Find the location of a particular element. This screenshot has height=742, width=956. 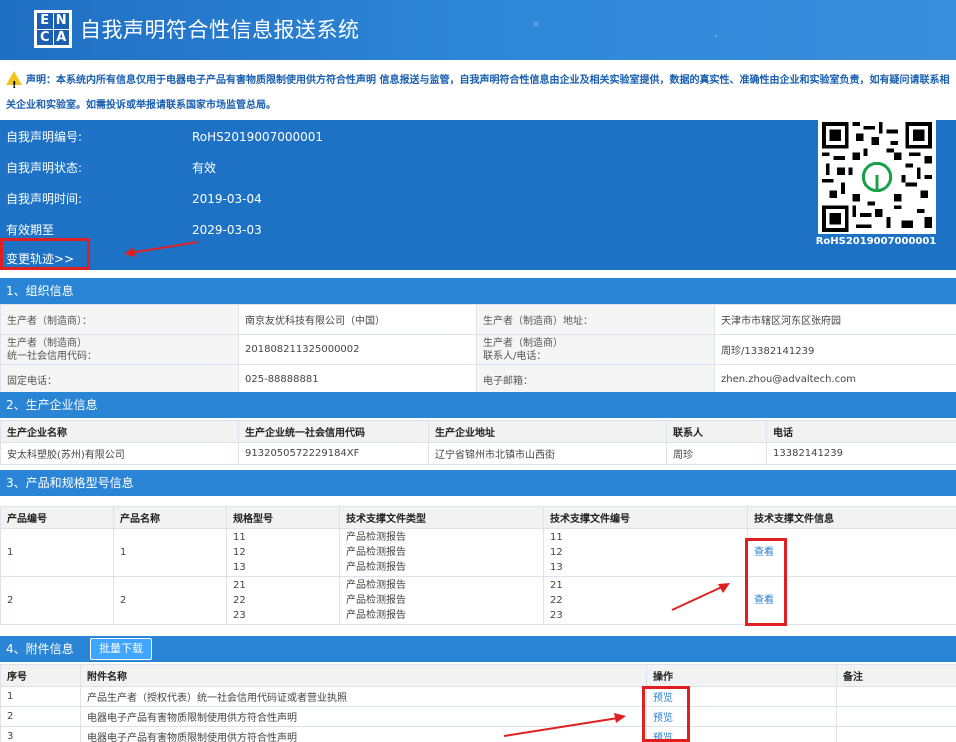

declaration-date-row: 自我声明时间: 2019-03-04 is located at coordinates (134, 198).